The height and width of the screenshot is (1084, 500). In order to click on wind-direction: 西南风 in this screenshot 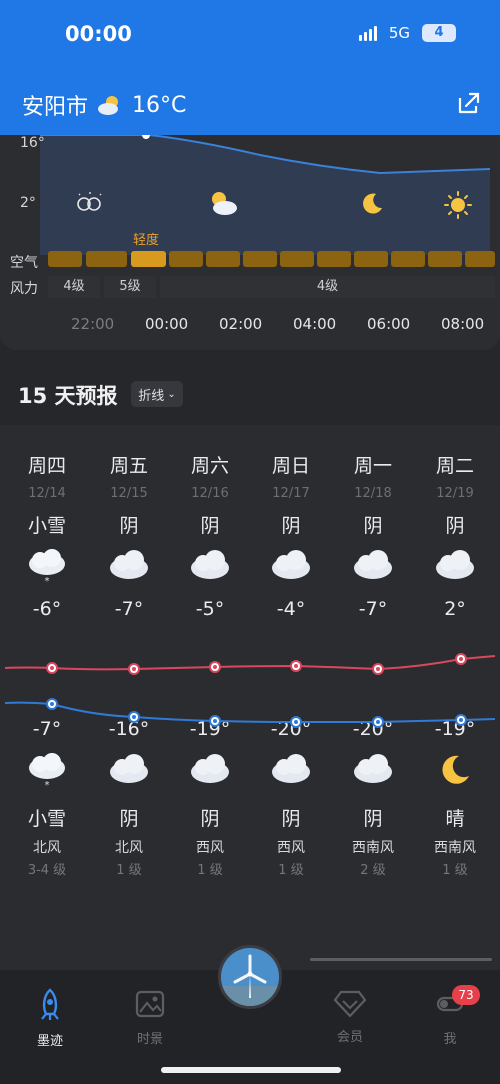, I will do `click(455, 848)`.